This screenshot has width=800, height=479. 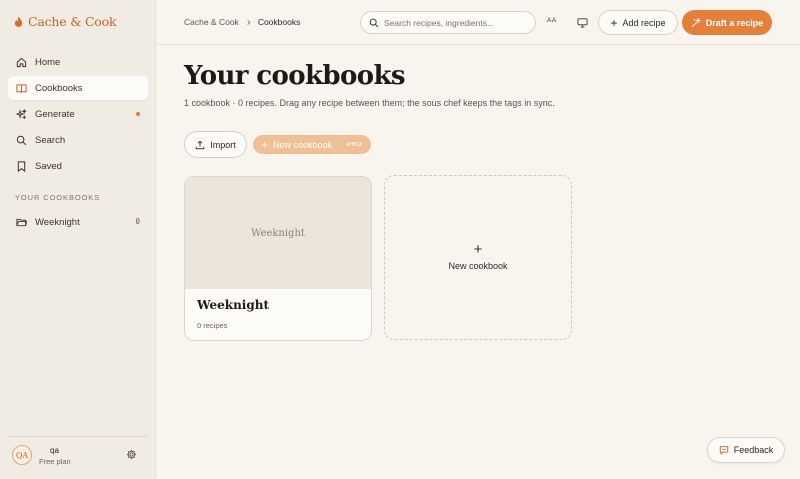 I want to click on user-plan: Free plan, so click(x=55, y=461).